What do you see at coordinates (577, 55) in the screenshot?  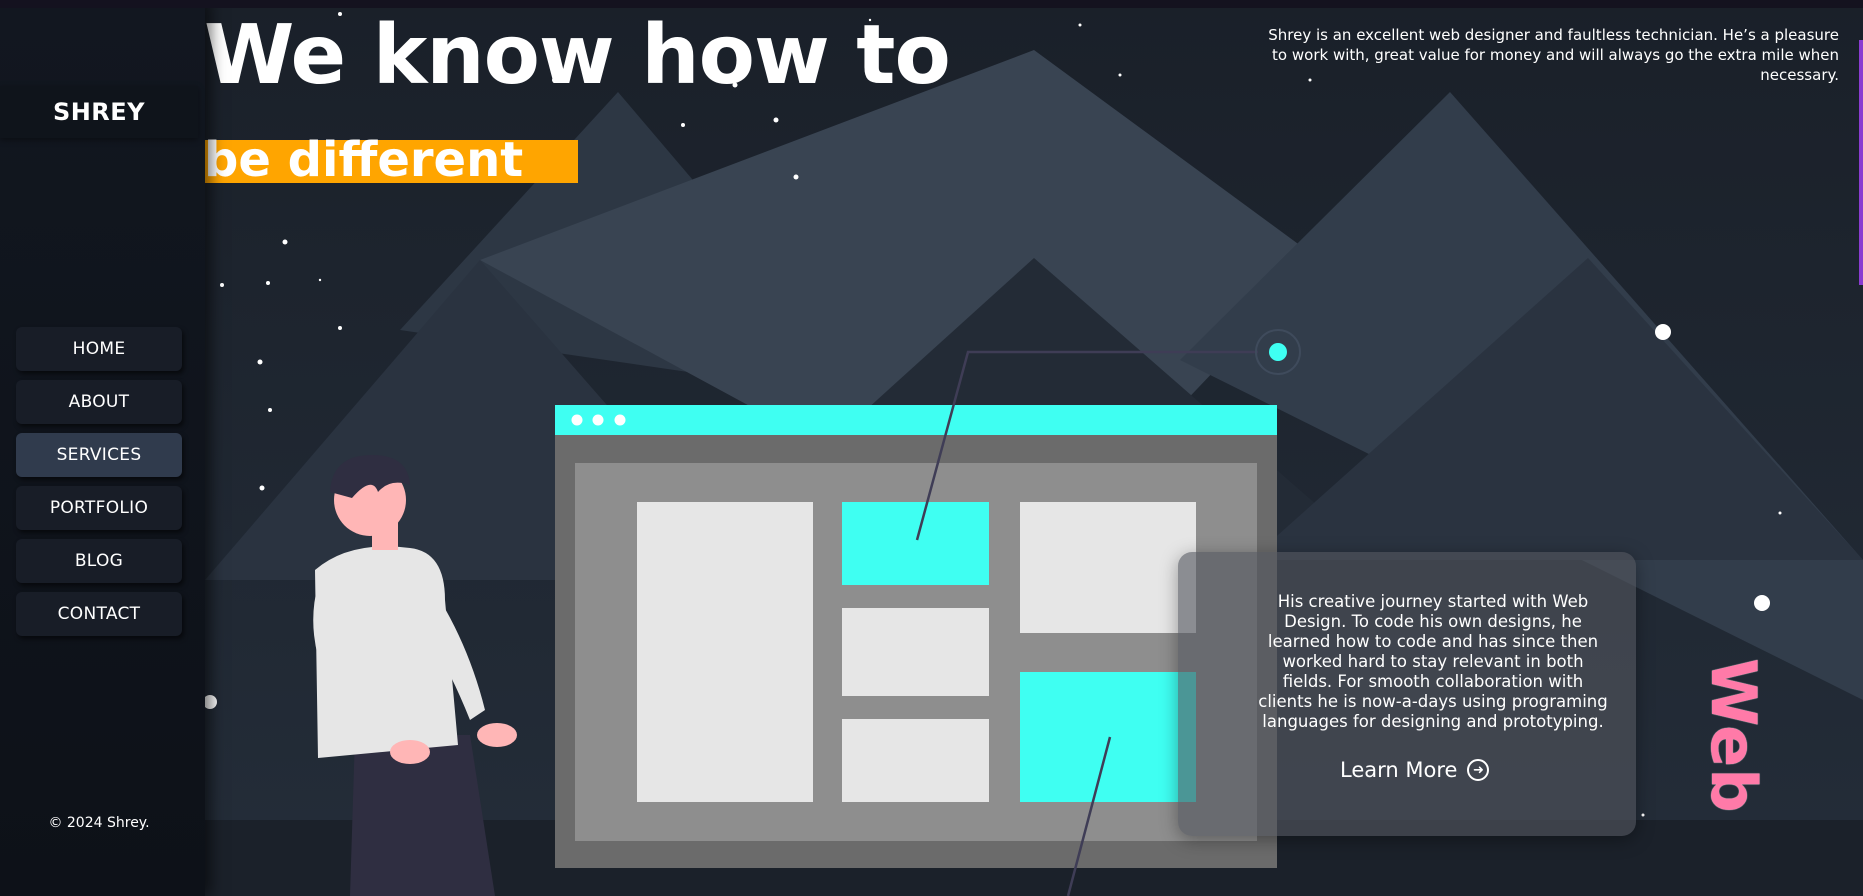 I see `hero-title: We know how to` at bounding box center [577, 55].